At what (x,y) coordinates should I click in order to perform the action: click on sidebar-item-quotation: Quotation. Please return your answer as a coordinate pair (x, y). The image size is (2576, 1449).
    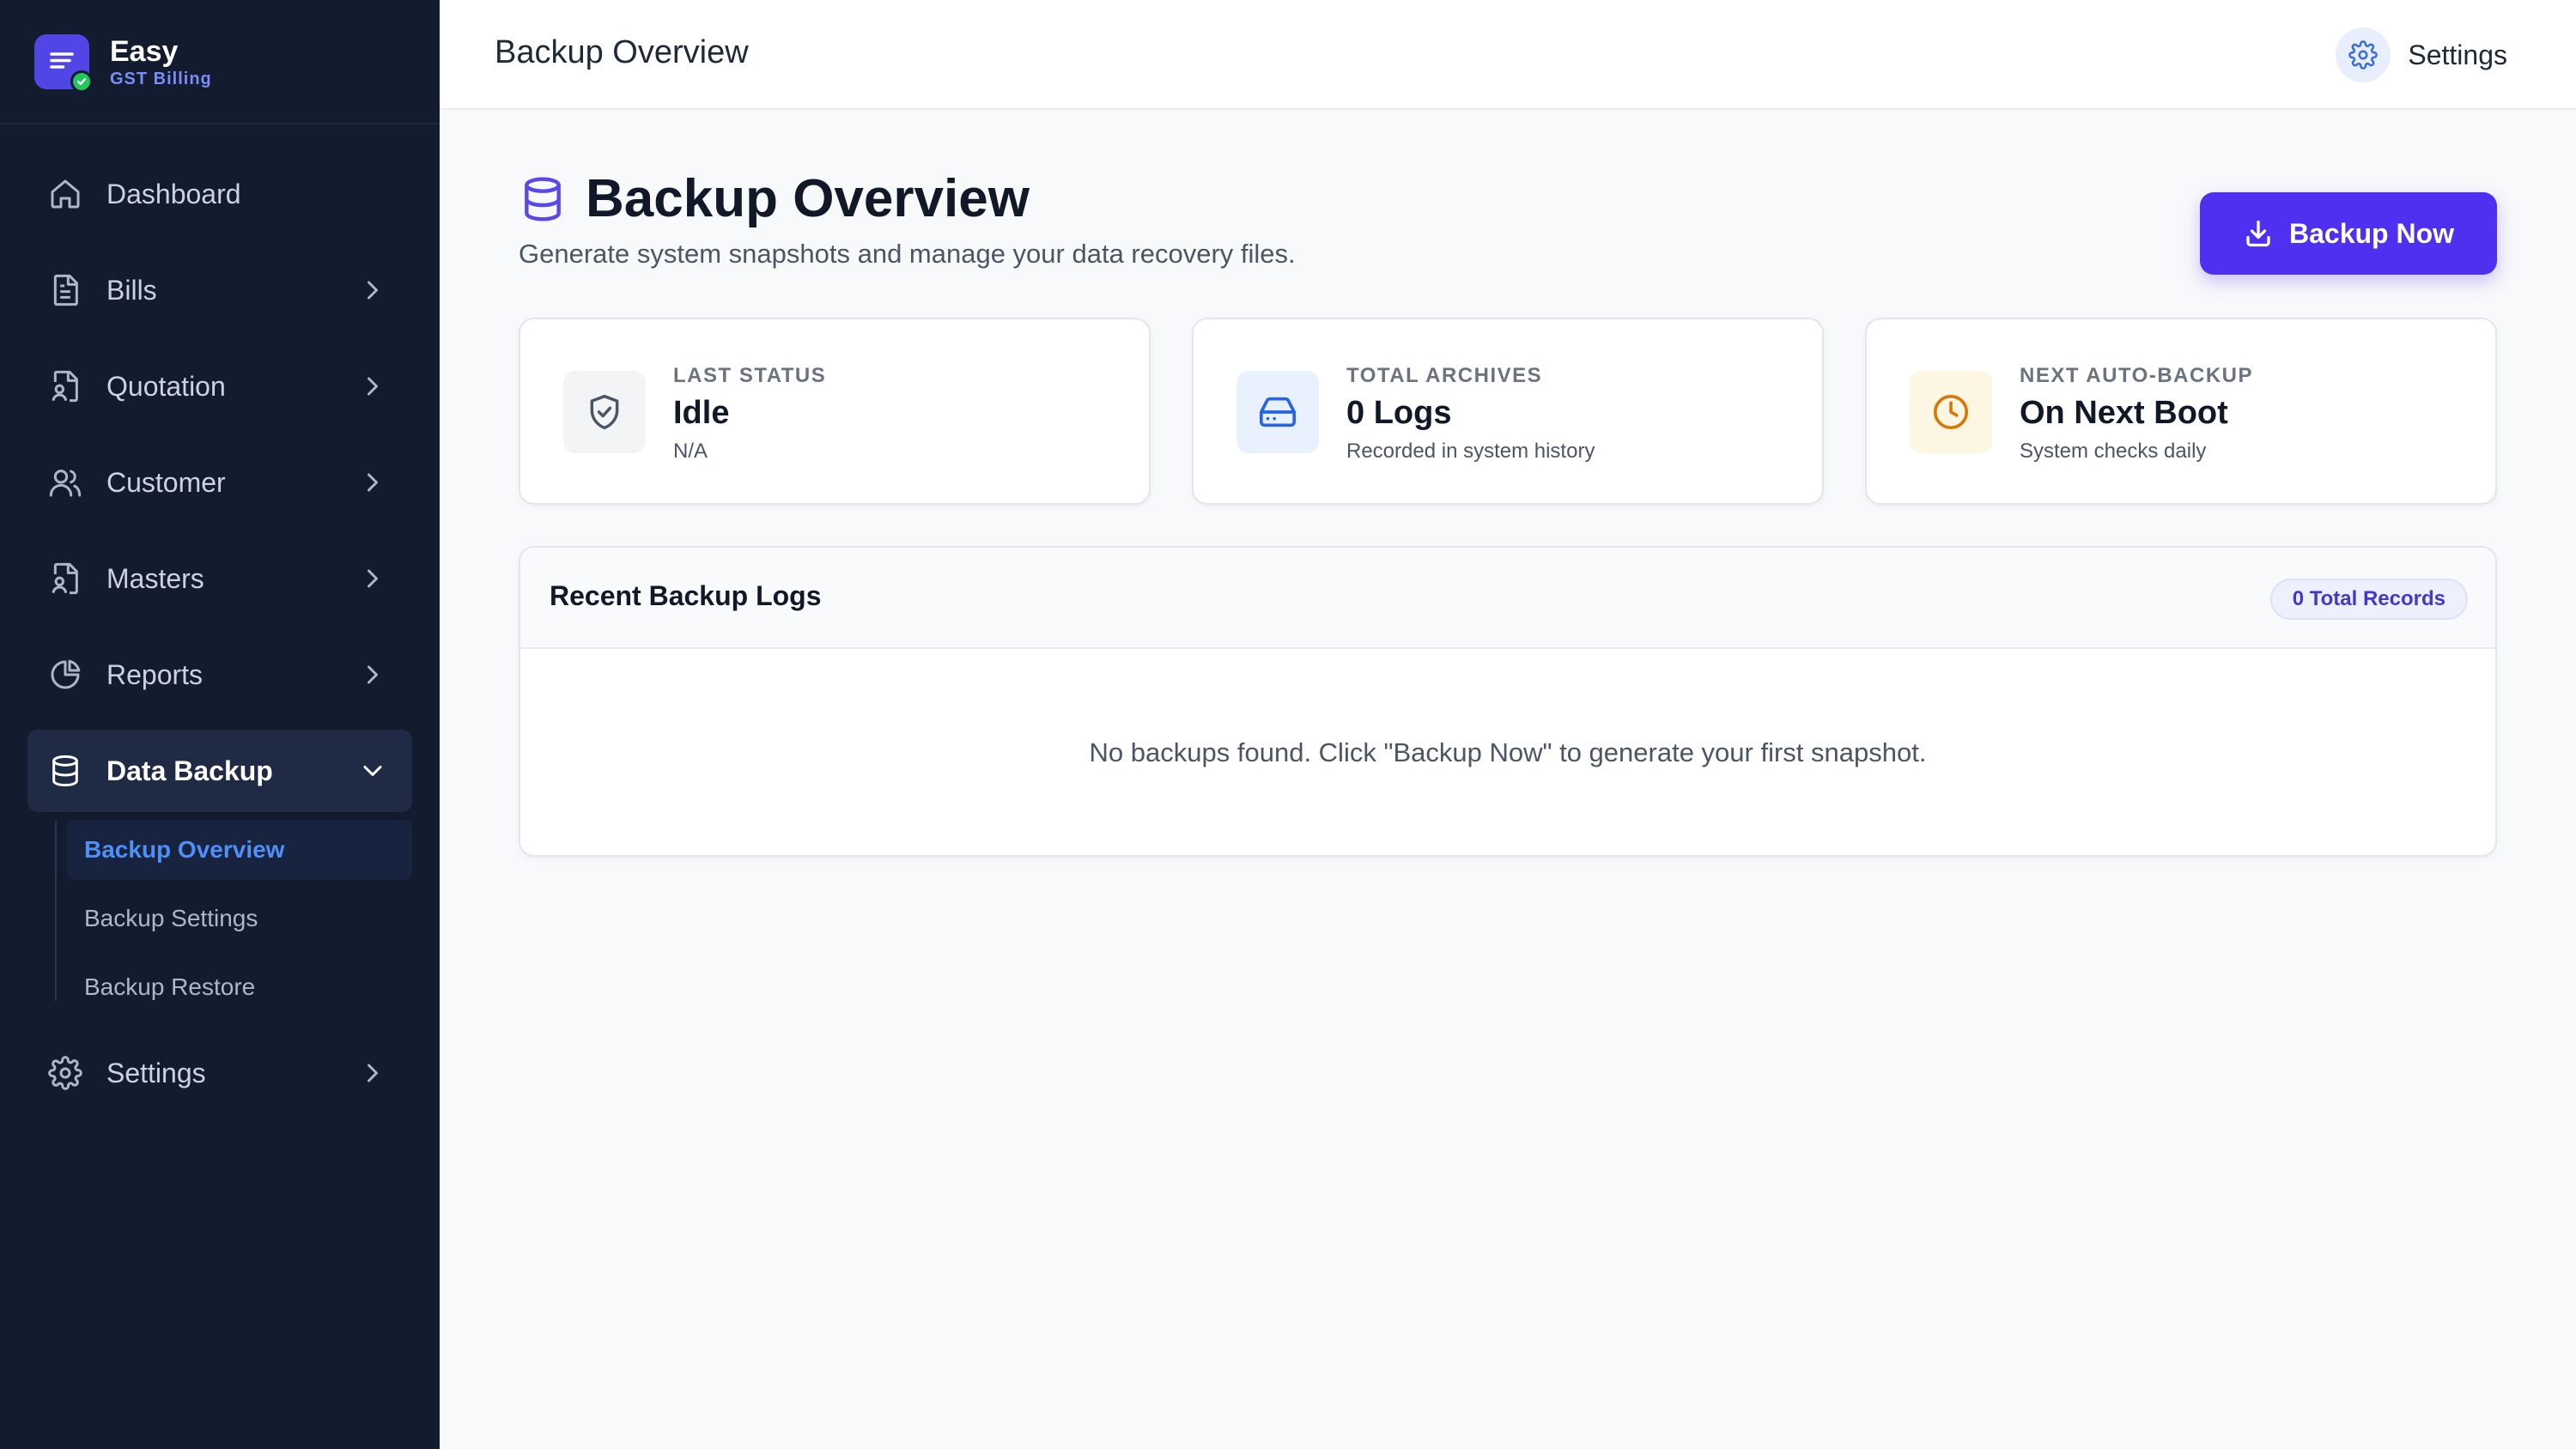
    Looking at the image, I should click on (219, 386).